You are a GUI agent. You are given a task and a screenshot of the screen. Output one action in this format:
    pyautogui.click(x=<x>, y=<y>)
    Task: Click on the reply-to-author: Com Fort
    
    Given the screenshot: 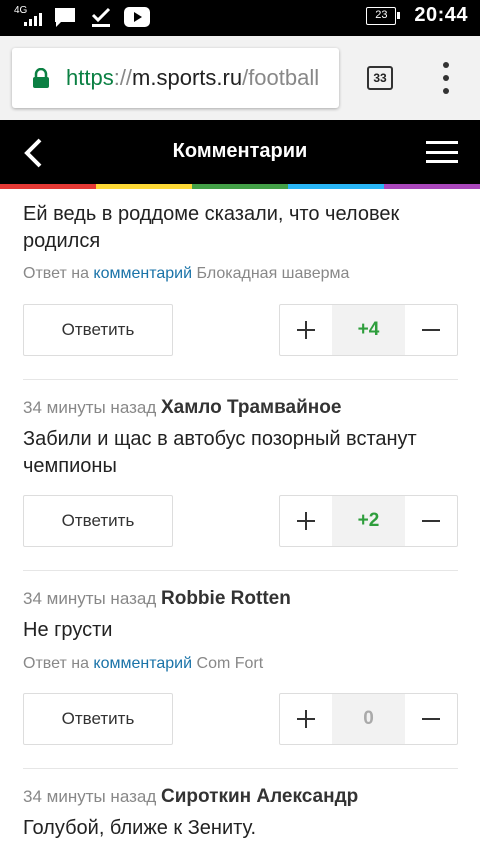 What is the action you would take?
    pyautogui.click(x=230, y=663)
    